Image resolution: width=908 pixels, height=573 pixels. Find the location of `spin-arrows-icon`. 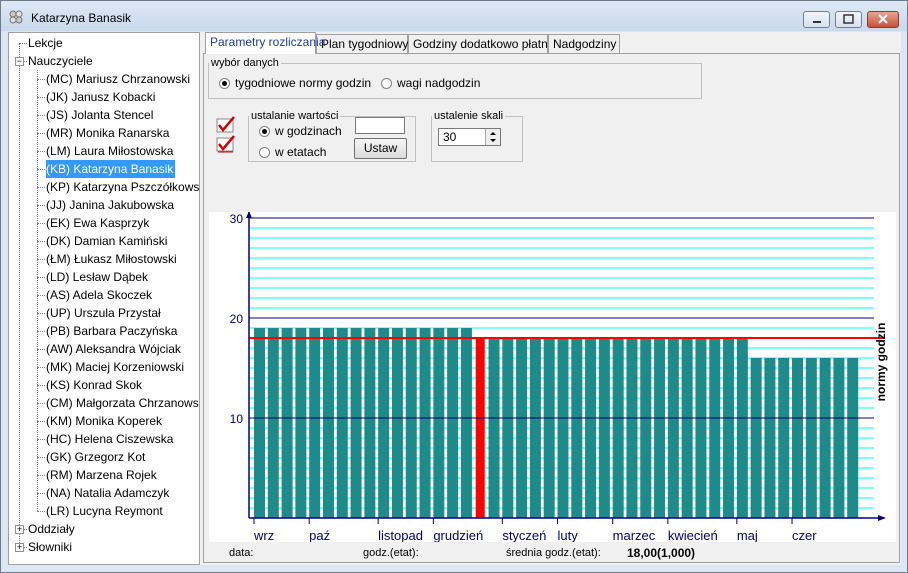

spin-arrows-icon is located at coordinates (493, 137).